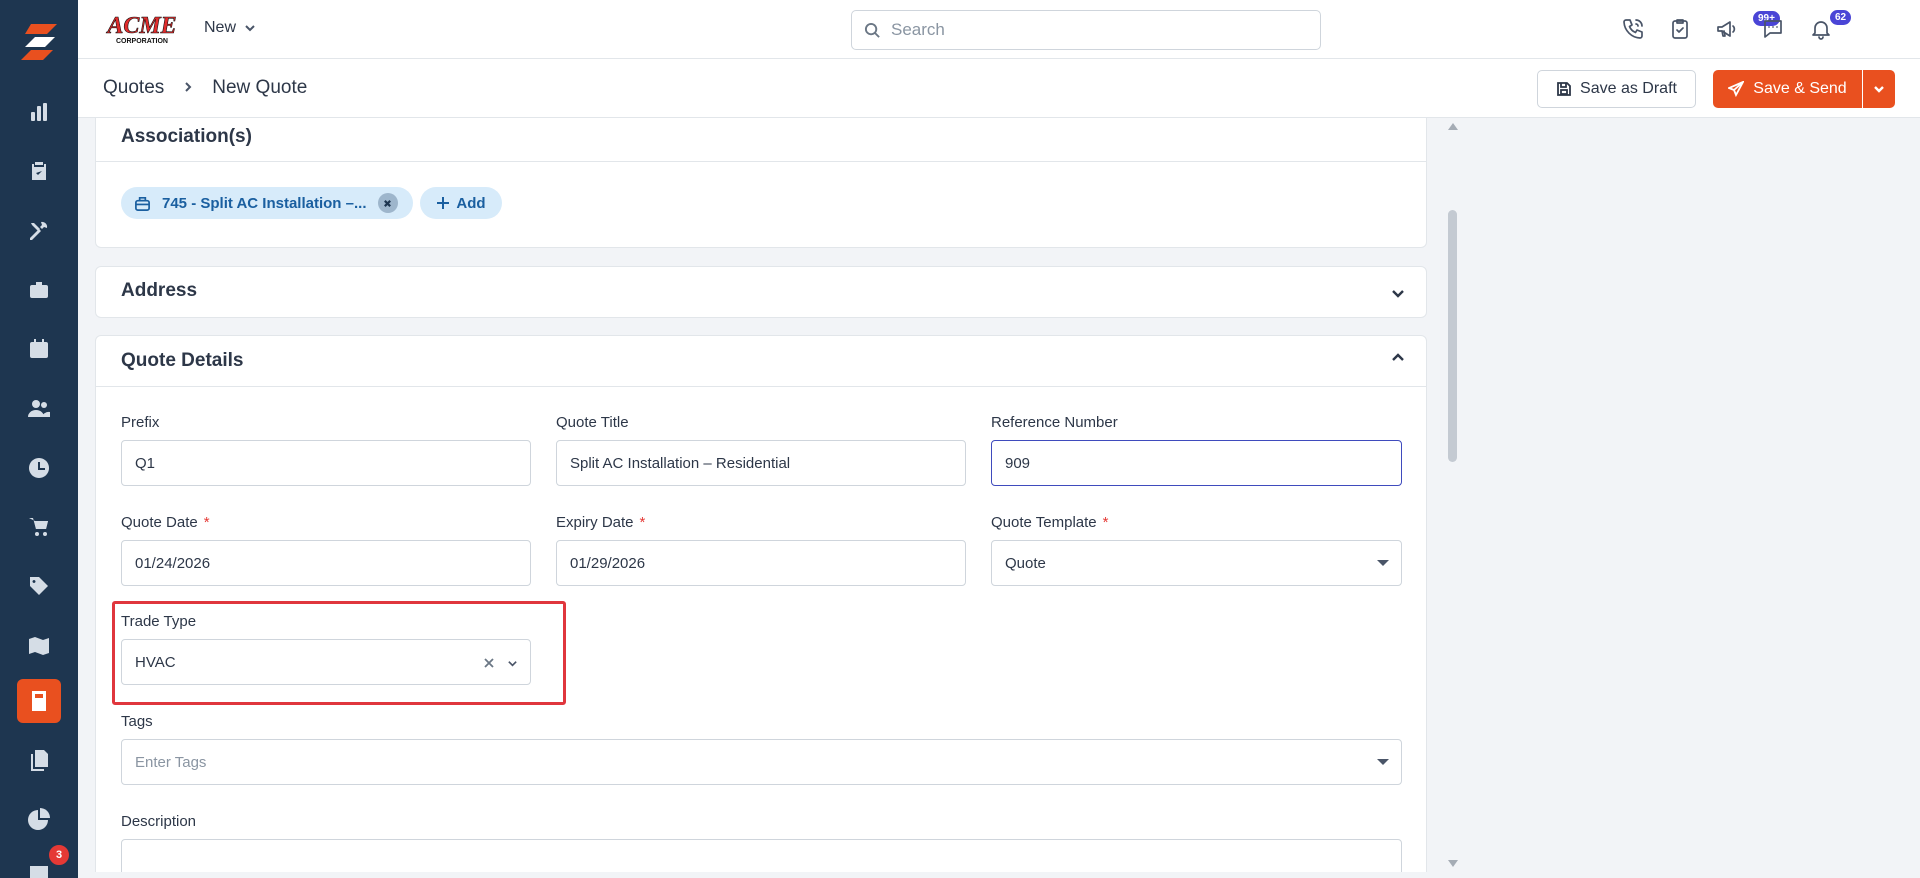  What do you see at coordinates (595, 522) in the screenshot?
I see `expiry-date-label-text: Expiry Date` at bounding box center [595, 522].